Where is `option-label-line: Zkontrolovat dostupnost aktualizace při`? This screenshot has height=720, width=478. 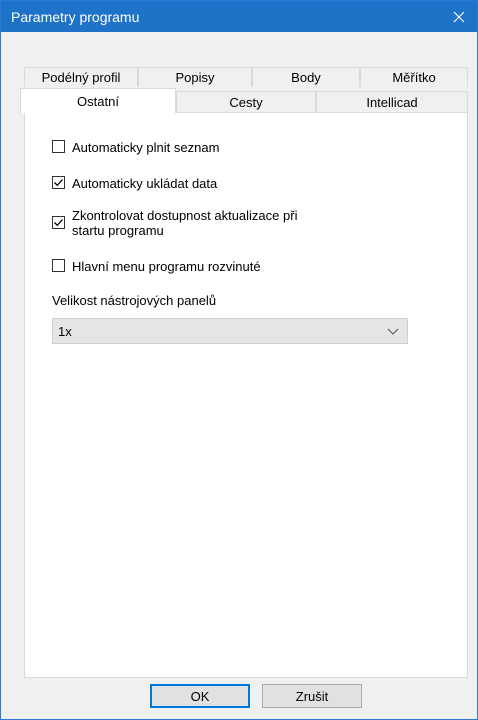 option-label-line: Zkontrolovat dostupnost aktualizace při is located at coordinates (185, 215).